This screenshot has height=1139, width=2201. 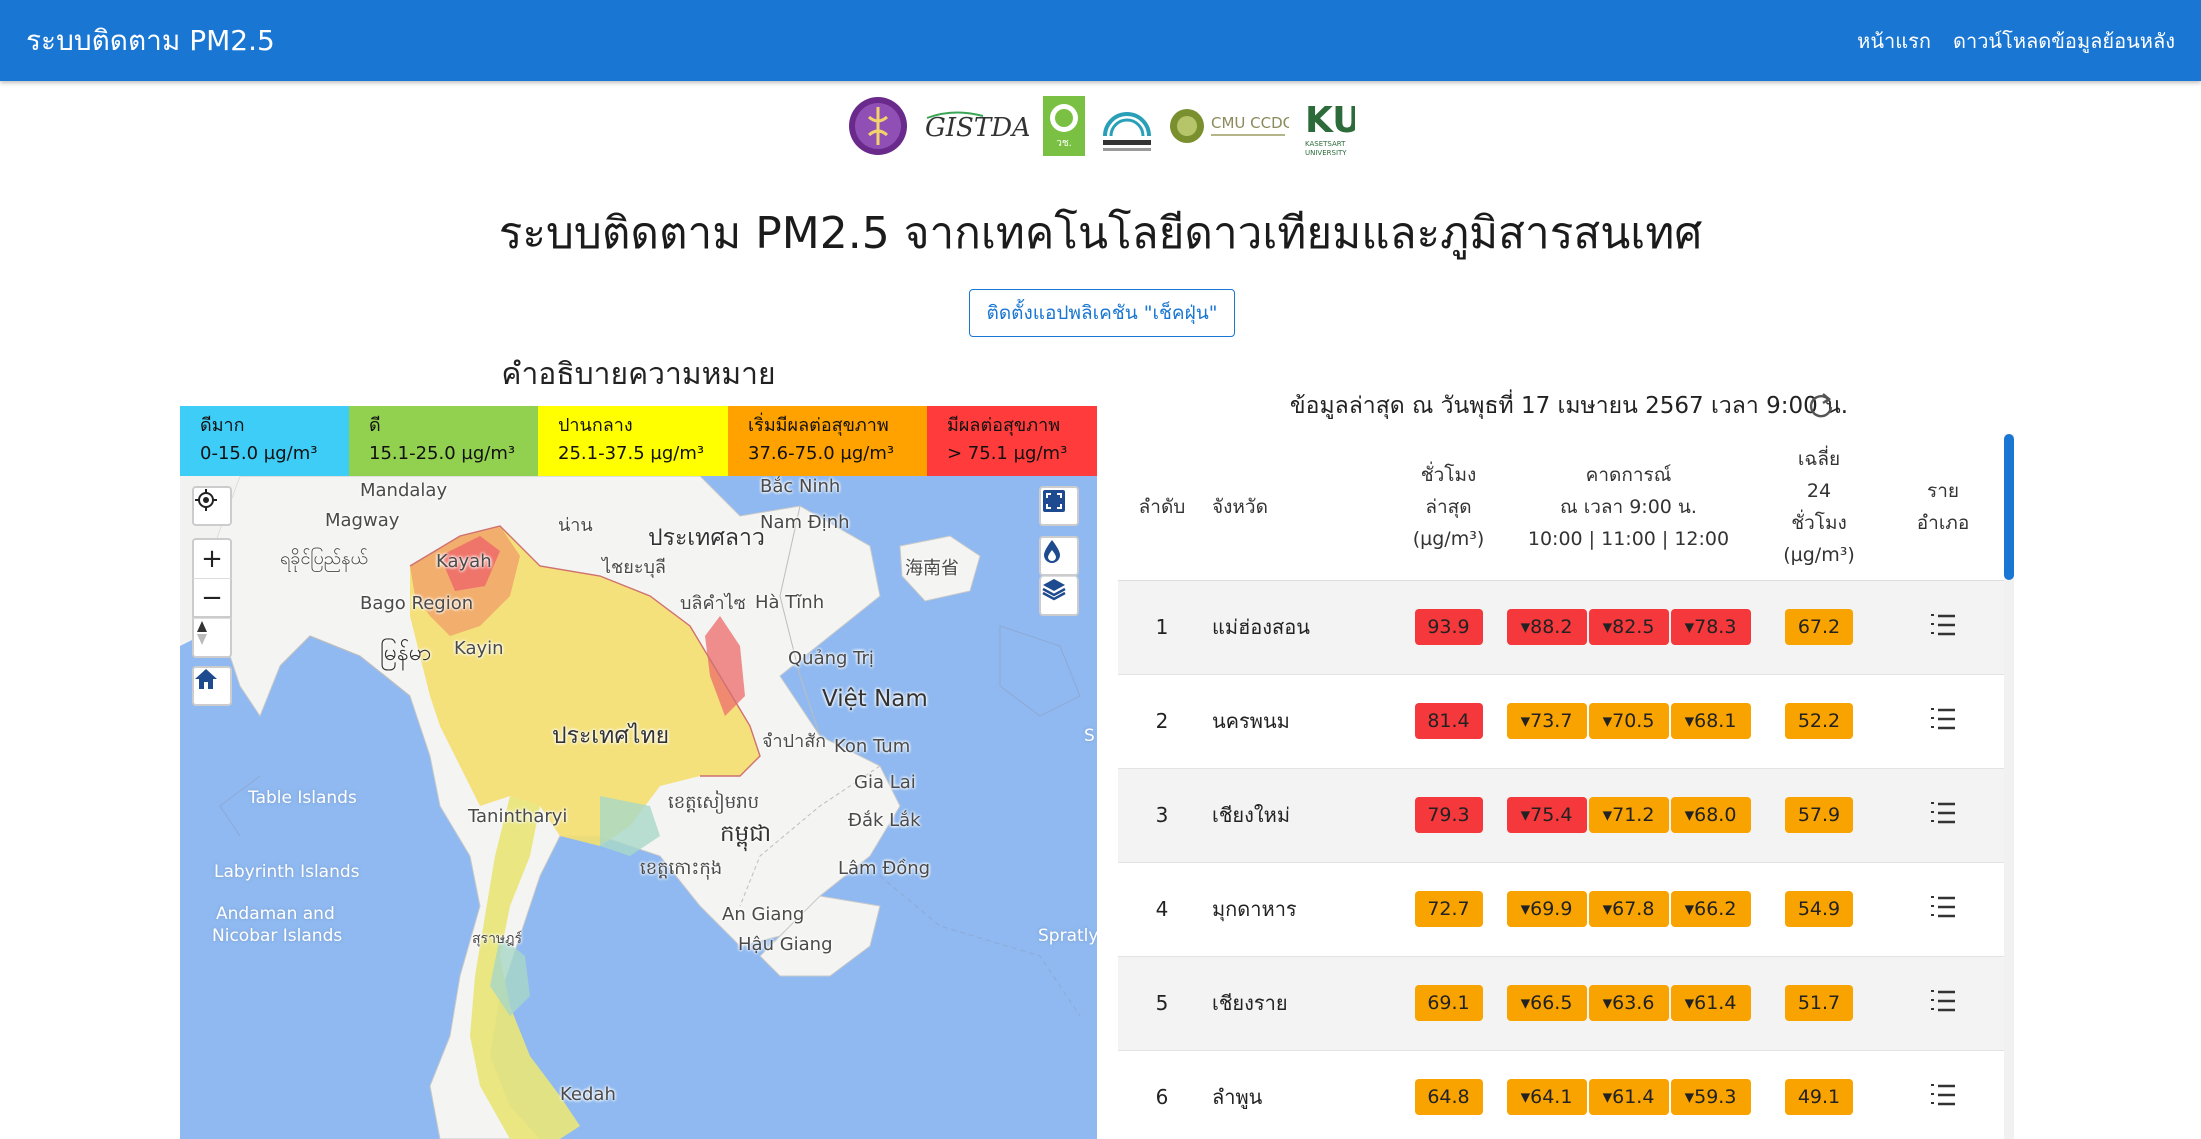 I want to click on ministry-logo, so click(x=878, y=126).